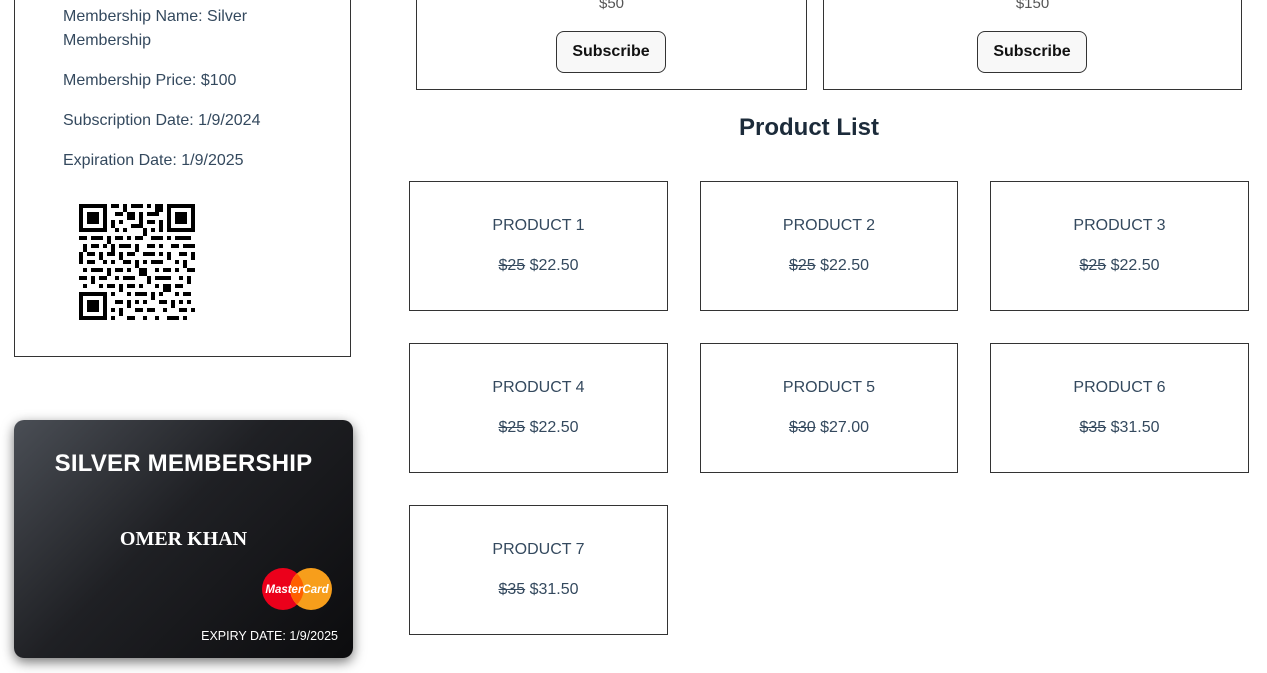 The image size is (1267, 673). I want to click on product-name: PRODUCT 3, so click(1119, 225).